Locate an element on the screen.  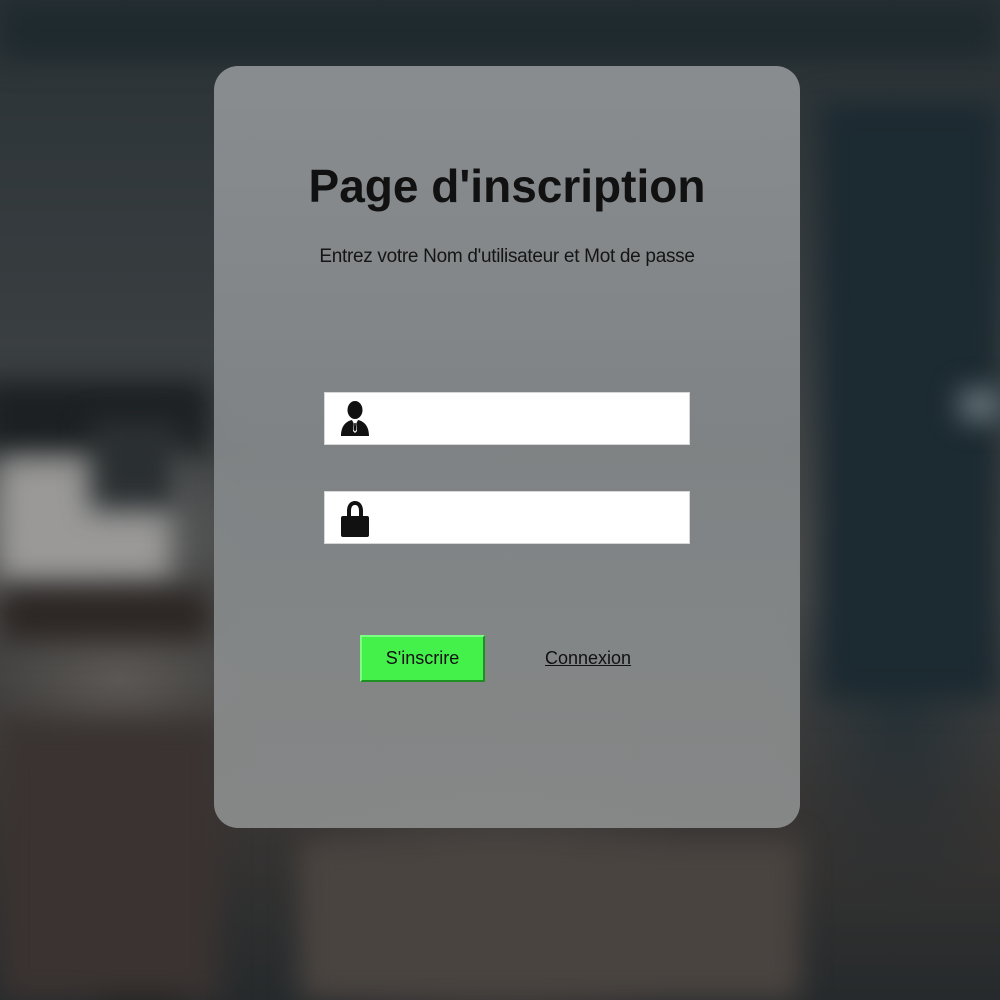
username-field is located at coordinates (507, 418).